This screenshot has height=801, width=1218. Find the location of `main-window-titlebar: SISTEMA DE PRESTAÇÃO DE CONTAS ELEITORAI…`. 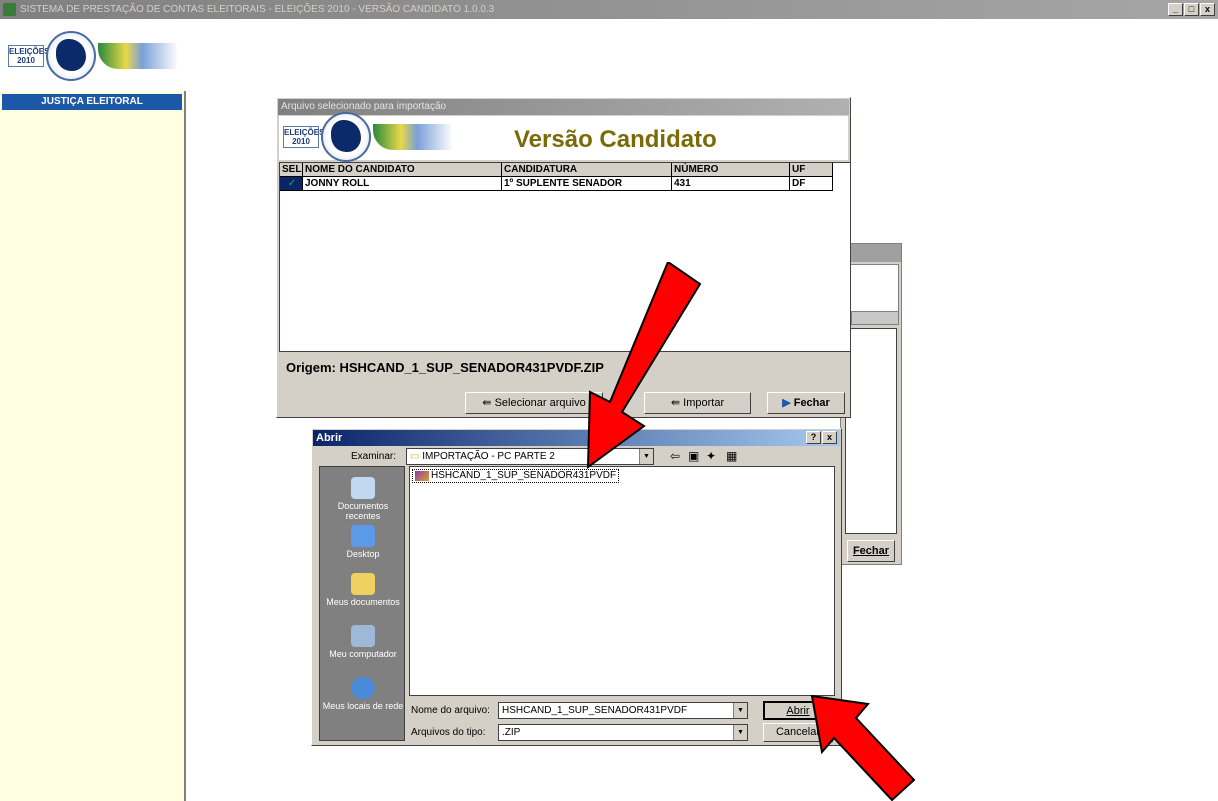

main-window-titlebar: SISTEMA DE PRESTAÇÃO DE CONTAS ELEITORAI… is located at coordinates (609, 9).